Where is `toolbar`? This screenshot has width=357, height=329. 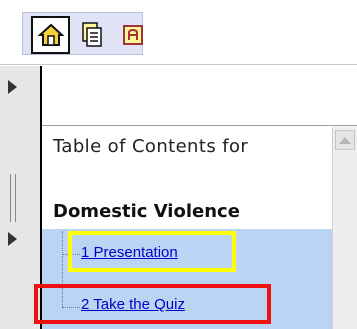 toolbar is located at coordinates (82, 33).